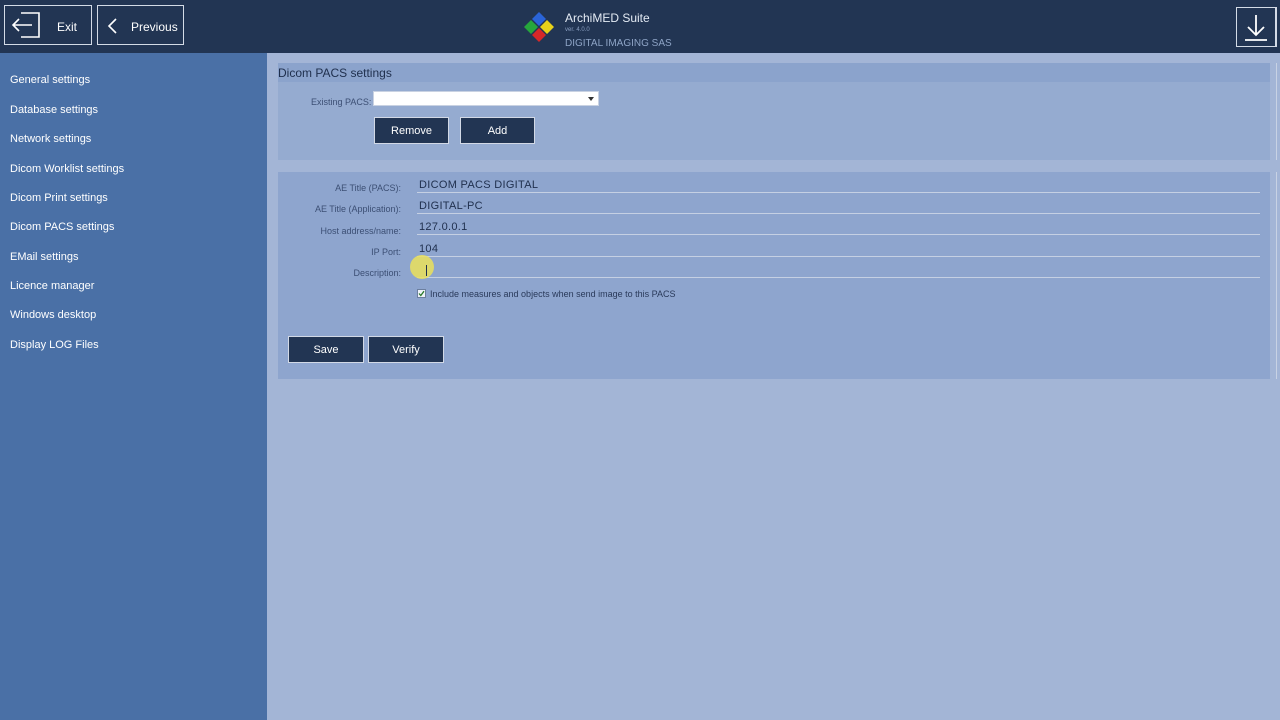 This screenshot has width=1280, height=720. What do you see at coordinates (25, 25) in the screenshot?
I see `exit-icon` at bounding box center [25, 25].